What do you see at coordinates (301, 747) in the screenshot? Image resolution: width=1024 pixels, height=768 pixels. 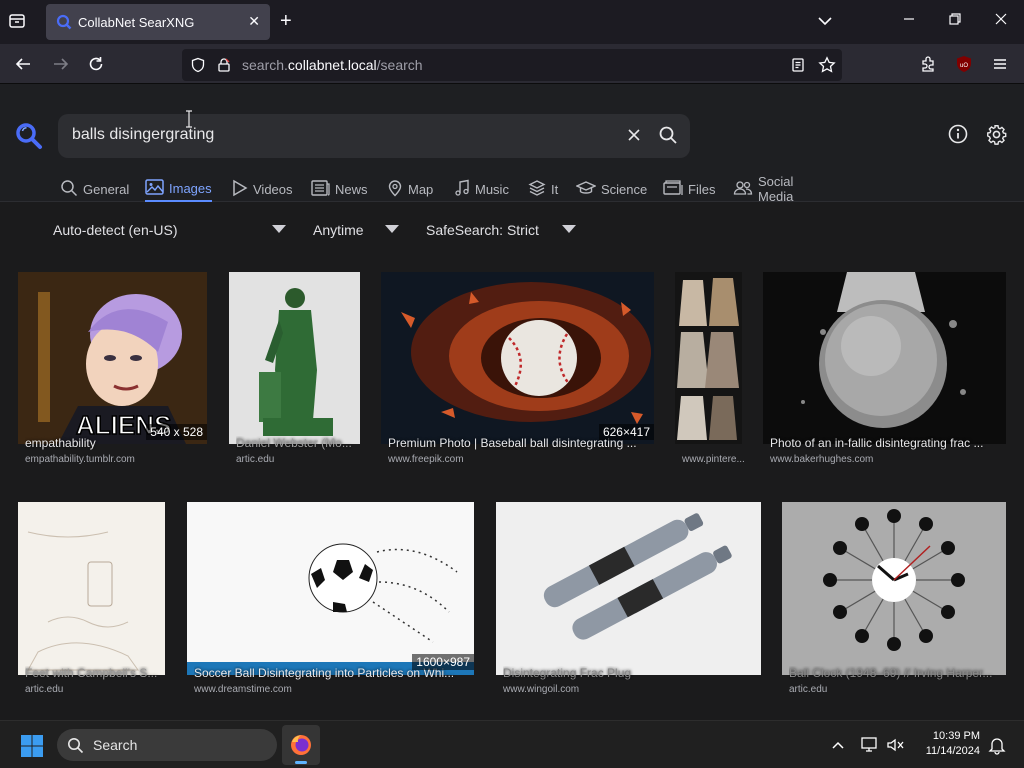 I see `firefox-icon` at bounding box center [301, 747].